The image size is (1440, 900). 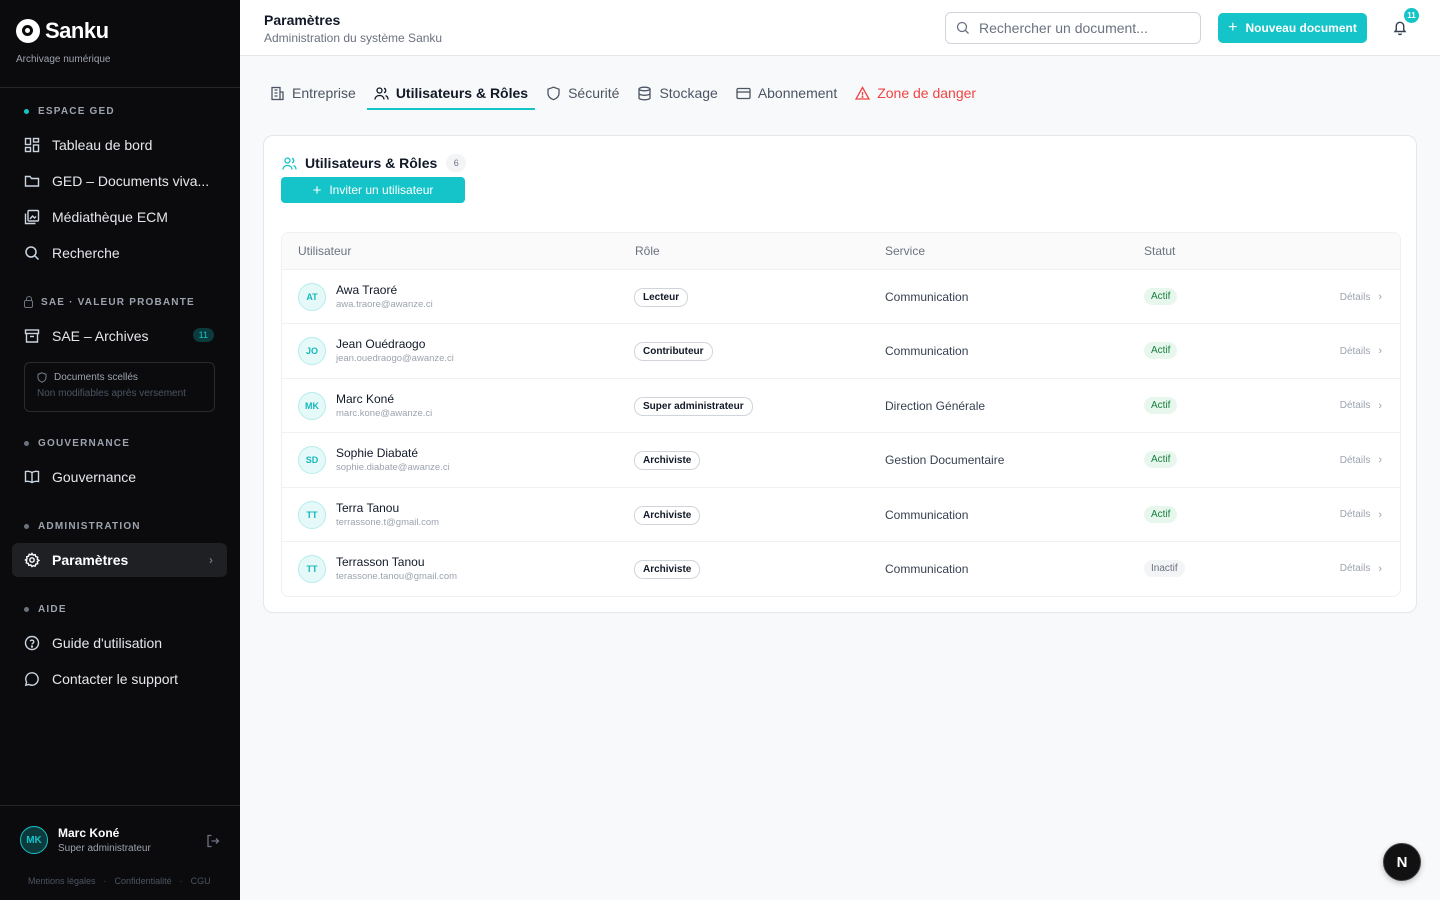 What do you see at coordinates (213, 841) in the screenshot?
I see `logout-icon` at bounding box center [213, 841].